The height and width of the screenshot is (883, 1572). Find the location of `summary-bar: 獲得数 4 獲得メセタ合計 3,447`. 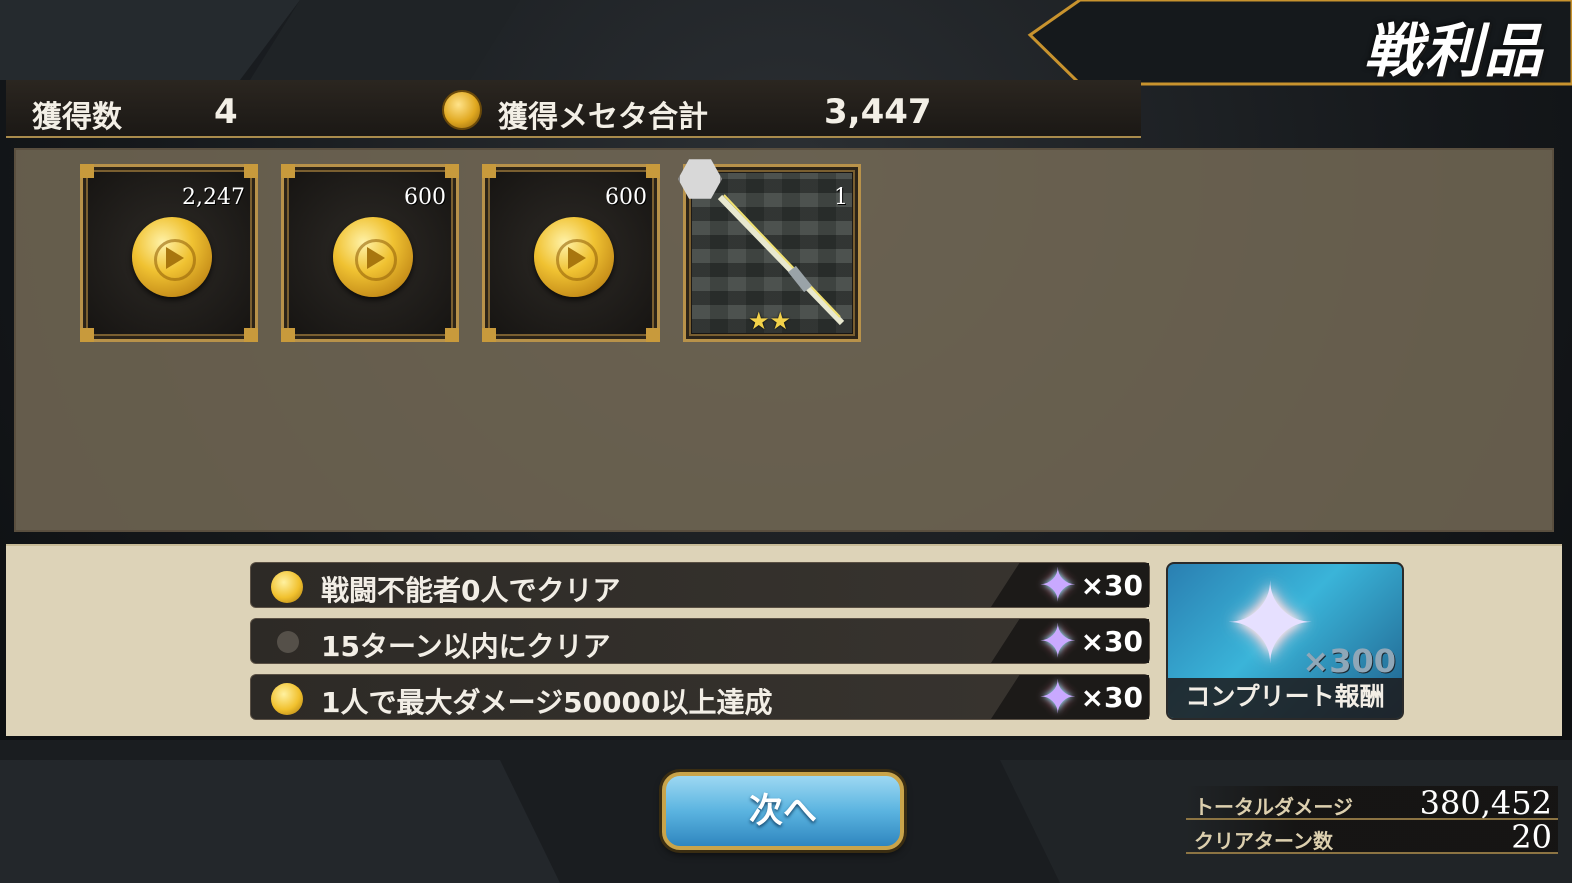

summary-bar: 獲得数 4 獲得メセタ合計 3,447 is located at coordinates (573, 109).